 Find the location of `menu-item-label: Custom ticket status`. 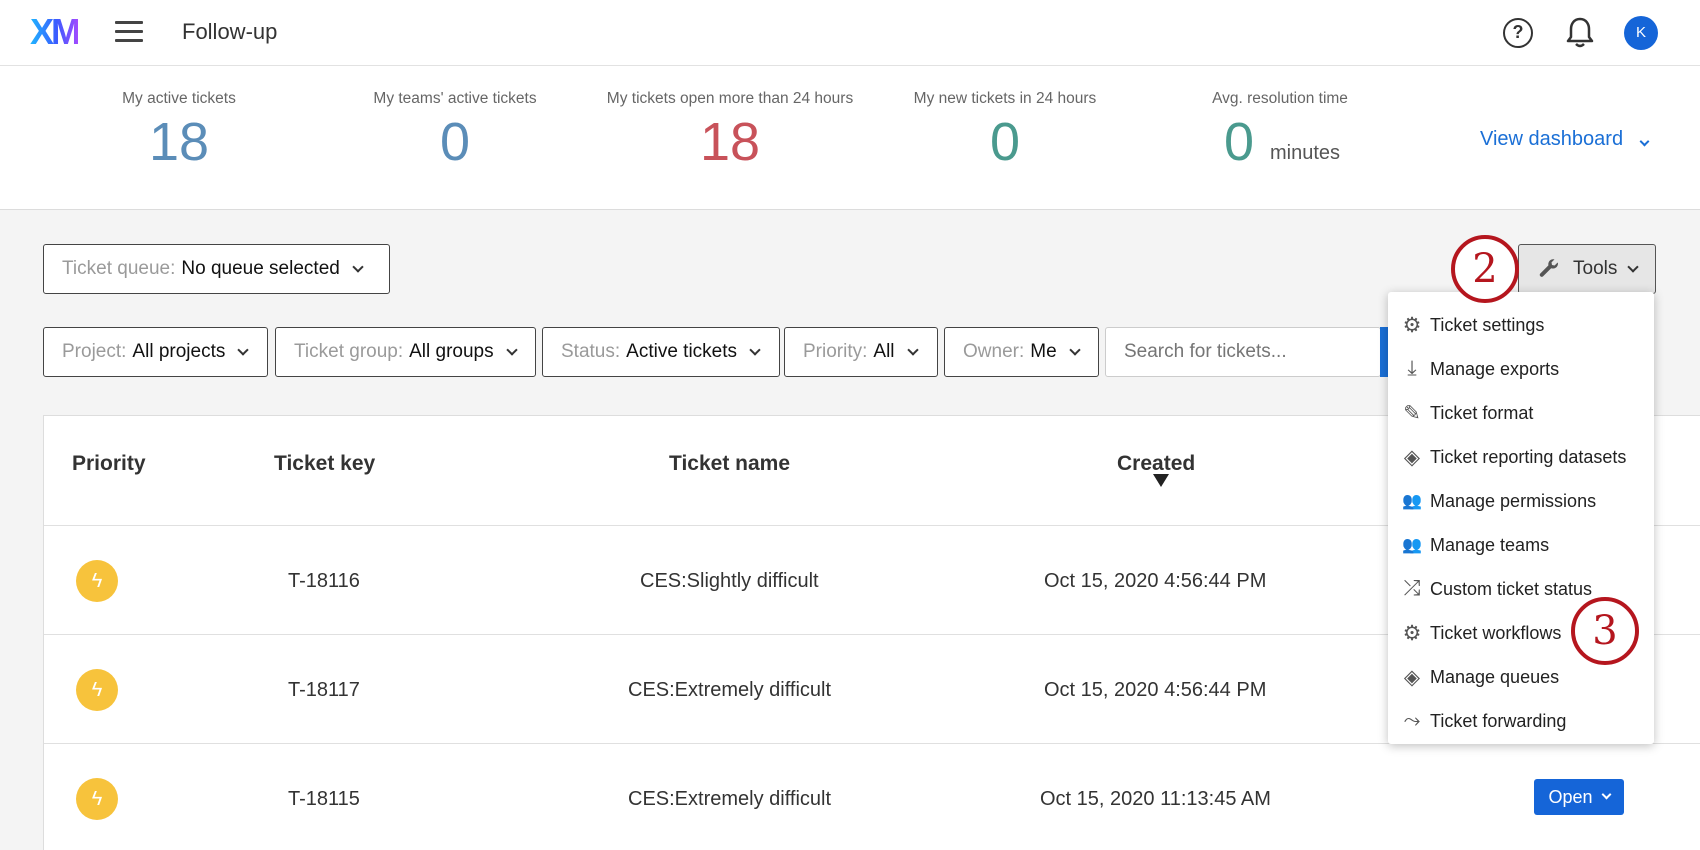

menu-item-label: Custom ticket status is located at coordinates (1511, 588).